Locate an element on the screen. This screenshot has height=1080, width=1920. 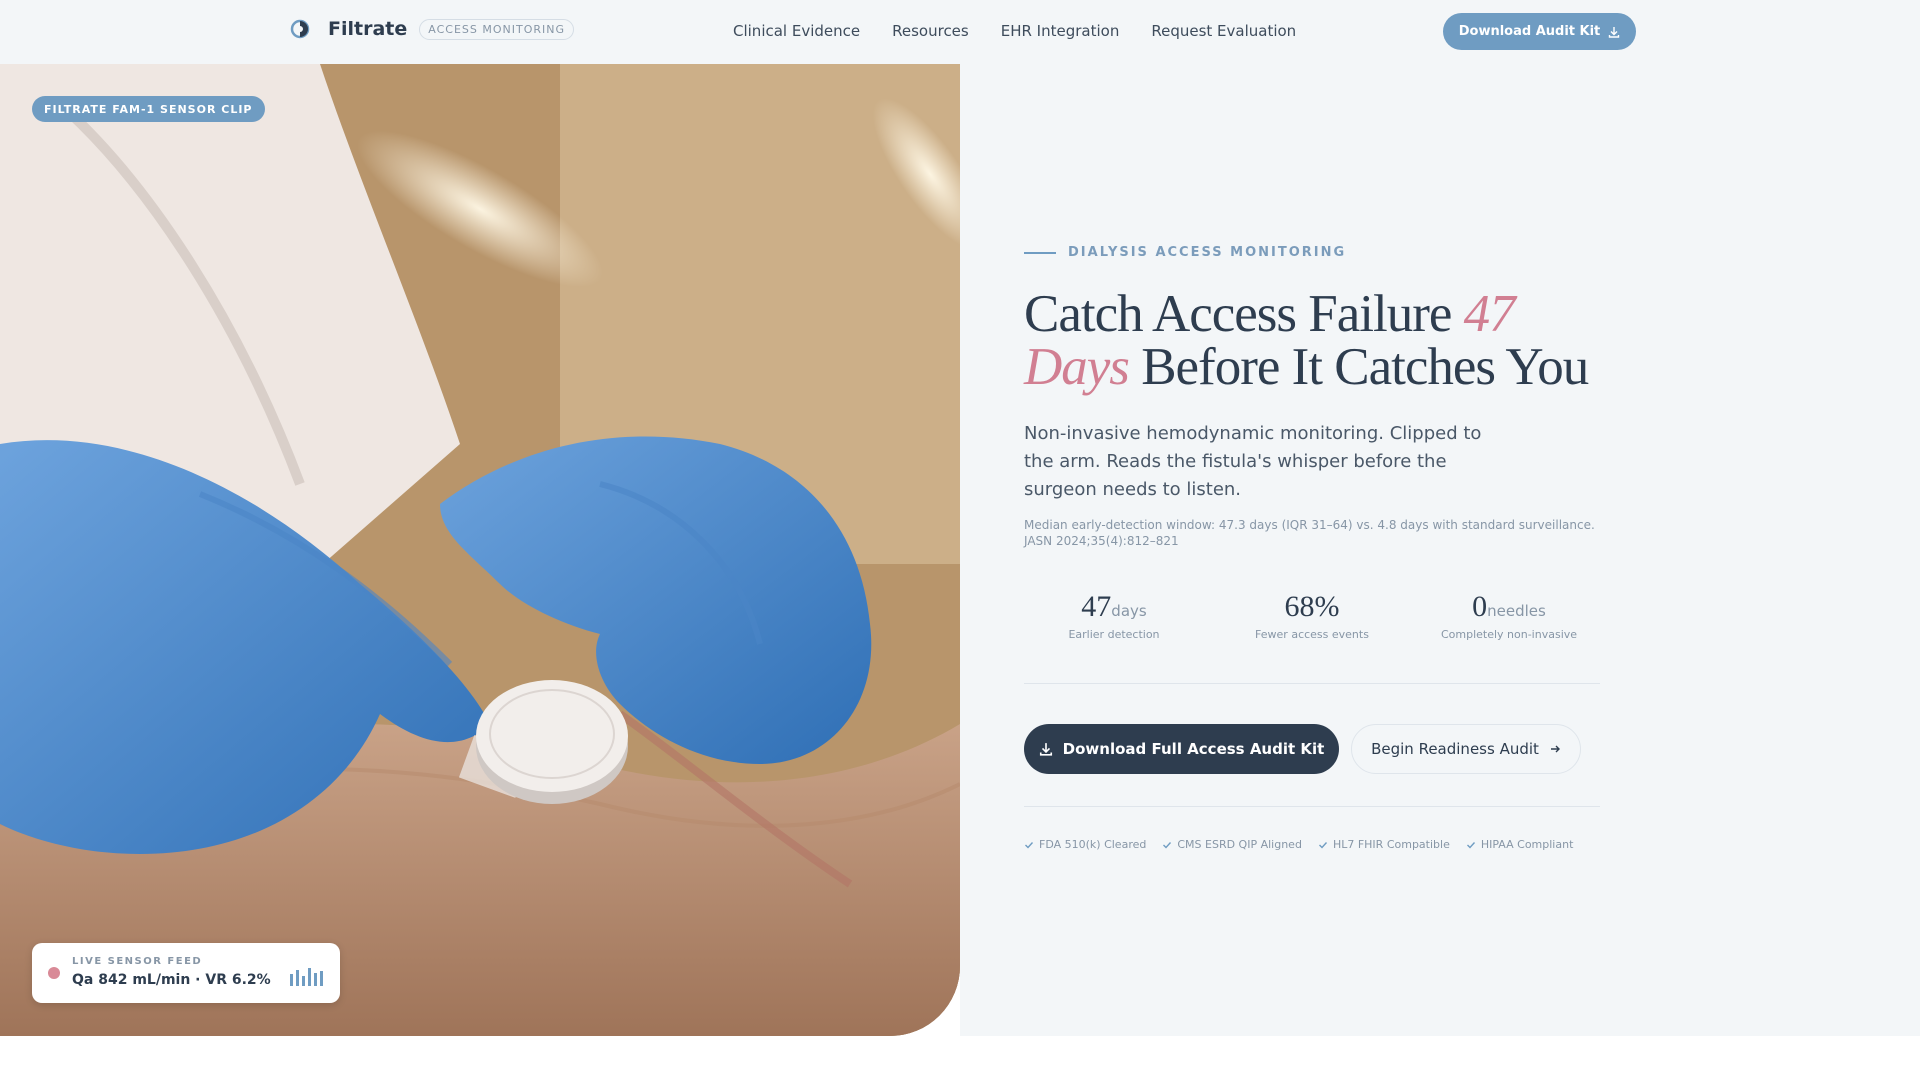
compliance-item-hl7: HL7 FHIR Compatible is located at coordinates (1384, 844).